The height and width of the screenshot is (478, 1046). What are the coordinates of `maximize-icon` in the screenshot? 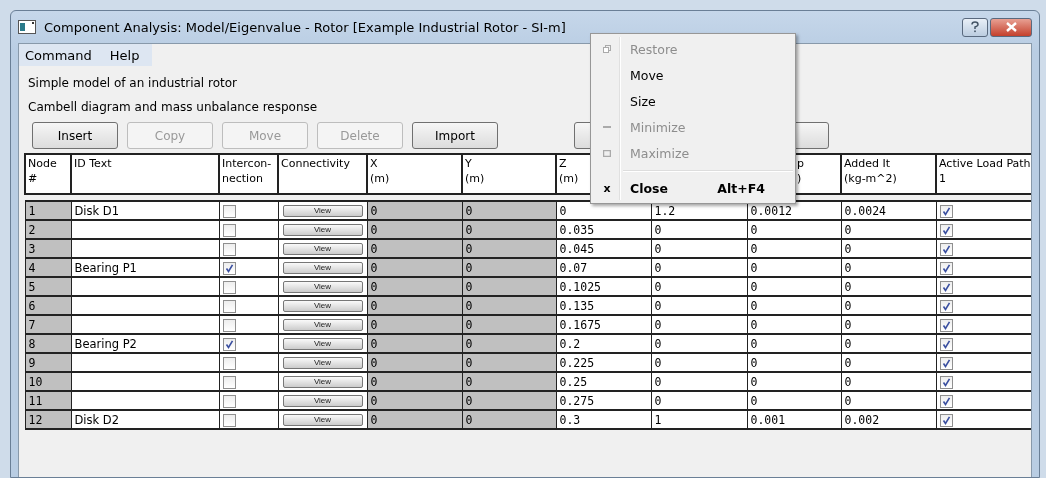 It's located at (607, 153).